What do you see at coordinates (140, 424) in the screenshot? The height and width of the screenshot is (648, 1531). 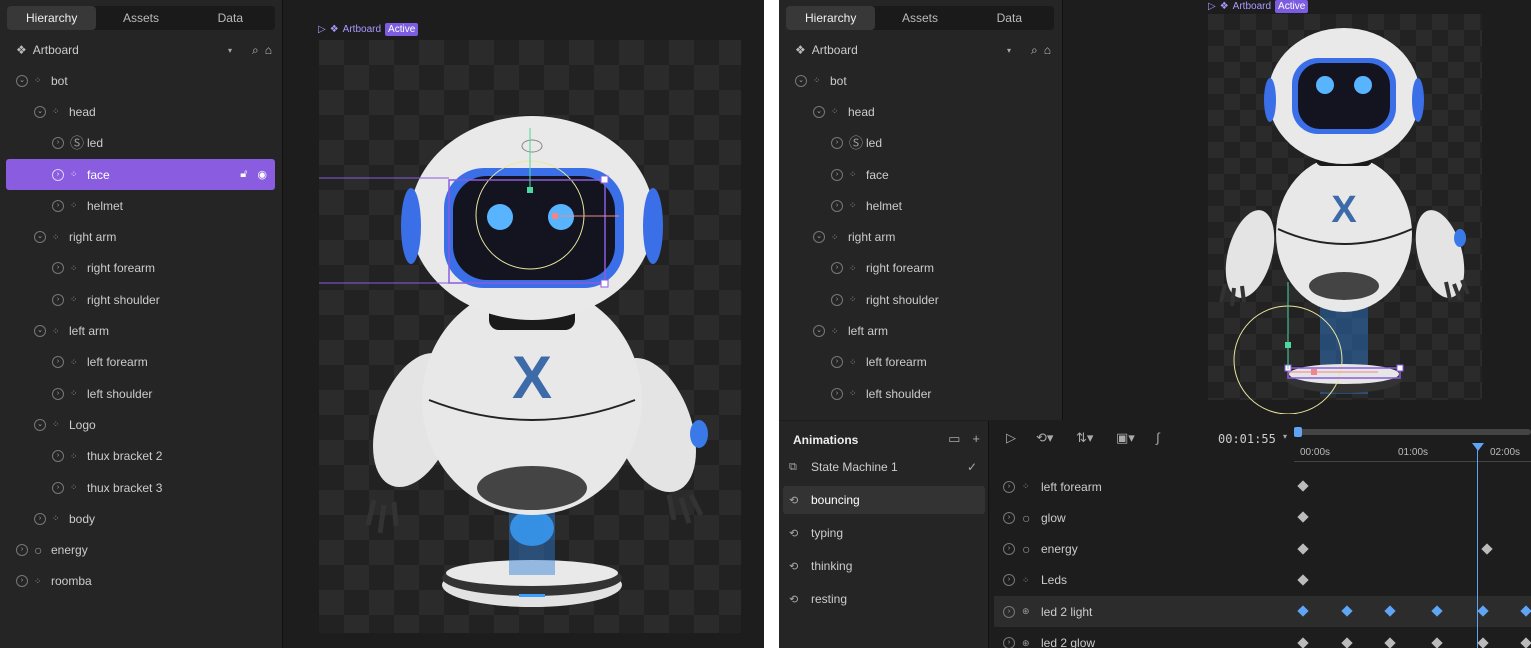 I see `tree-row-logo: ⌄ ⁘ Logo` at bounding box center [140, 424].